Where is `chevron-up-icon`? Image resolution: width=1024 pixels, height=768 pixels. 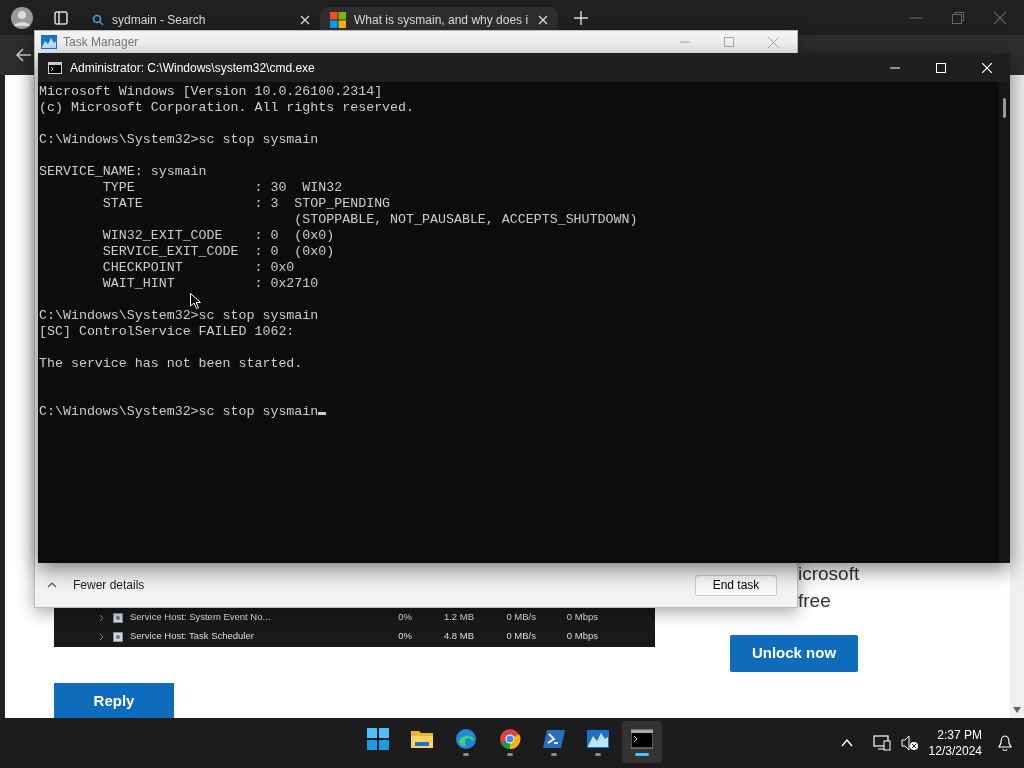
chevron-up-icon is located at coordinates (52, 585).